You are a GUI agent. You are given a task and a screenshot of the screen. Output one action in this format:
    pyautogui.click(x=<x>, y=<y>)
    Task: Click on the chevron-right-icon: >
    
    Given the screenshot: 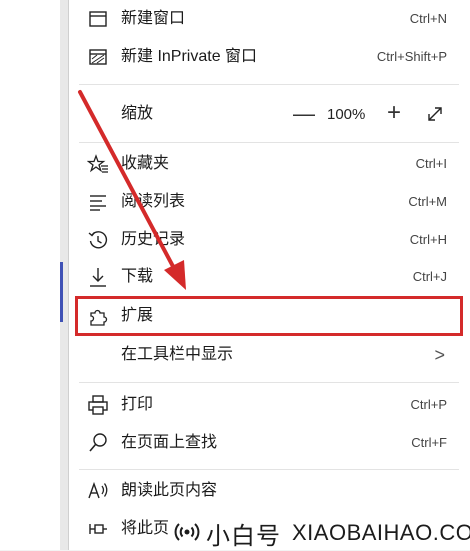 What is the action you would take?
    pyautogui.click(x=439, y=355)
    